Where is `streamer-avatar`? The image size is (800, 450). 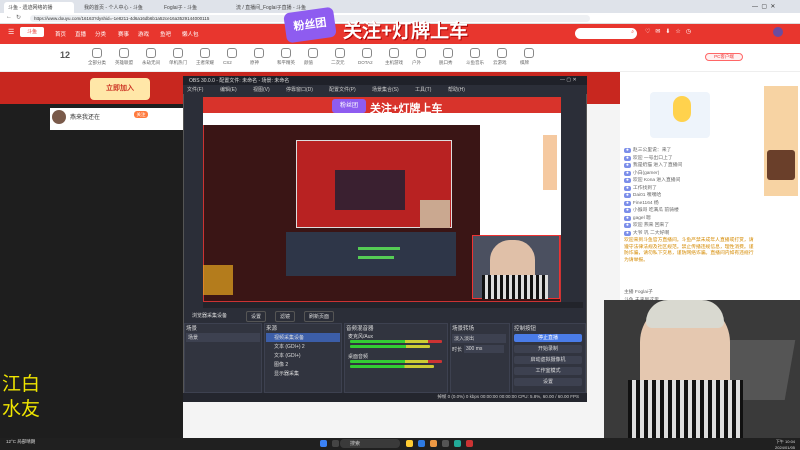
streamer-avatar is located at coordinates (59, 117).